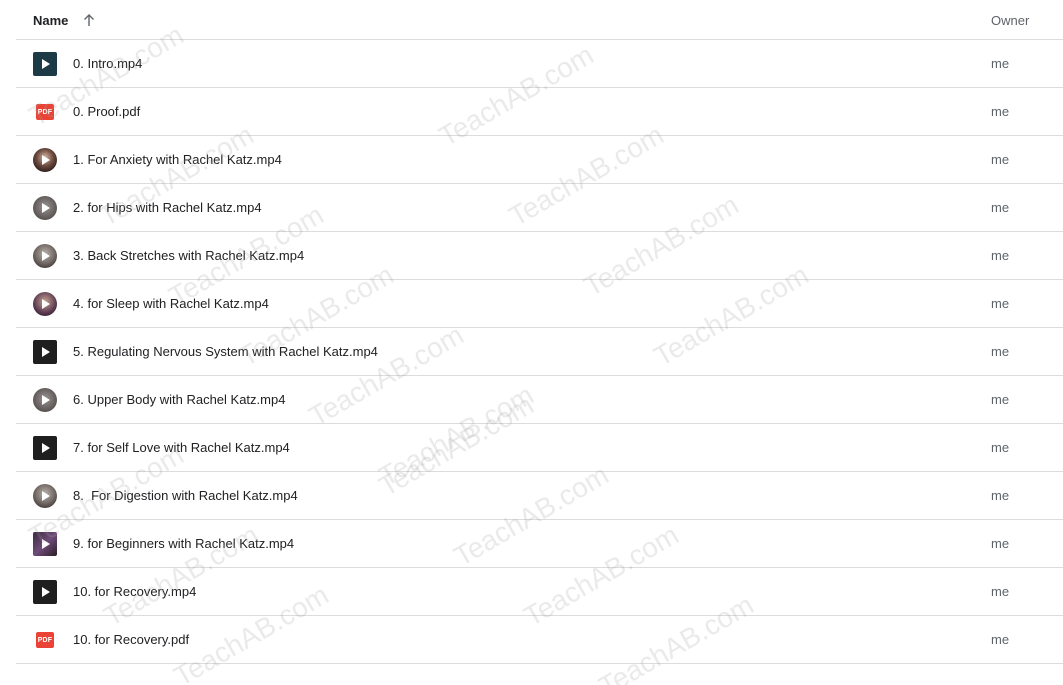 The image size is (1063, 685). Describe the element at coordinates (539, 112) in the screenshot. I see `file-row: PDF 0. Proof.pdf me` at that location.